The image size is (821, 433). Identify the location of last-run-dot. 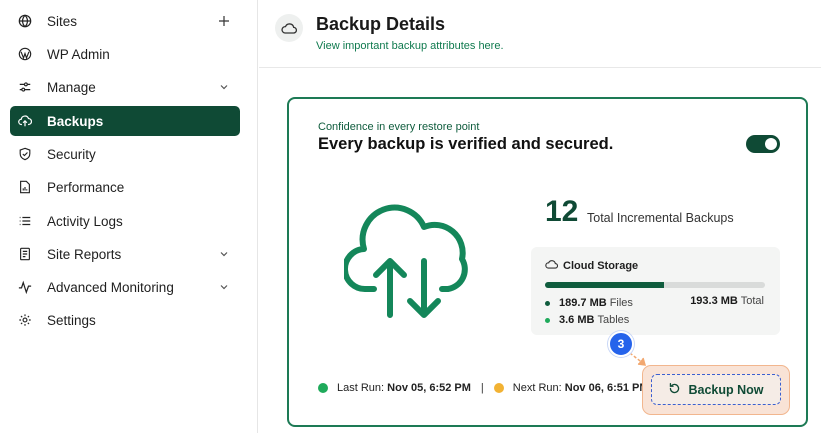
(323, 388).